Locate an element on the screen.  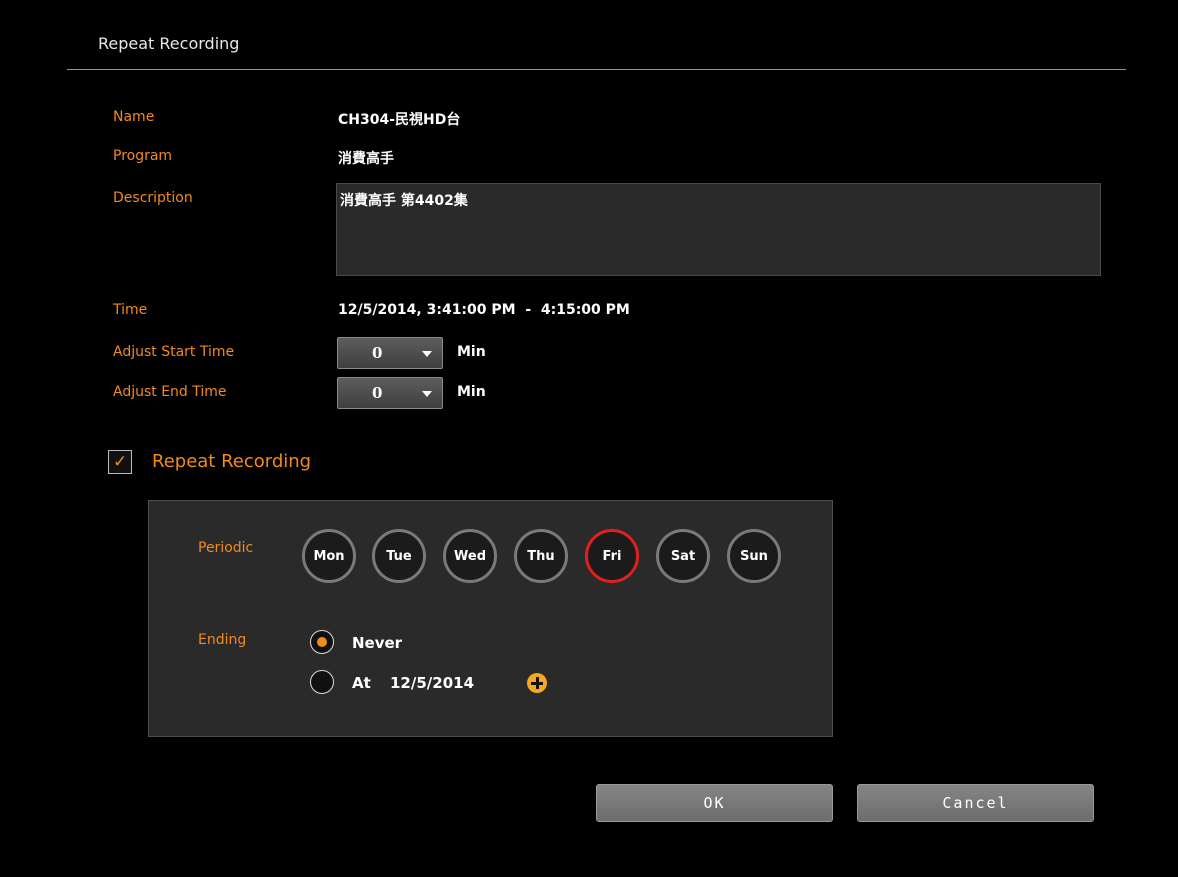
day-sat: Sat is located at coordinates (683, 556).